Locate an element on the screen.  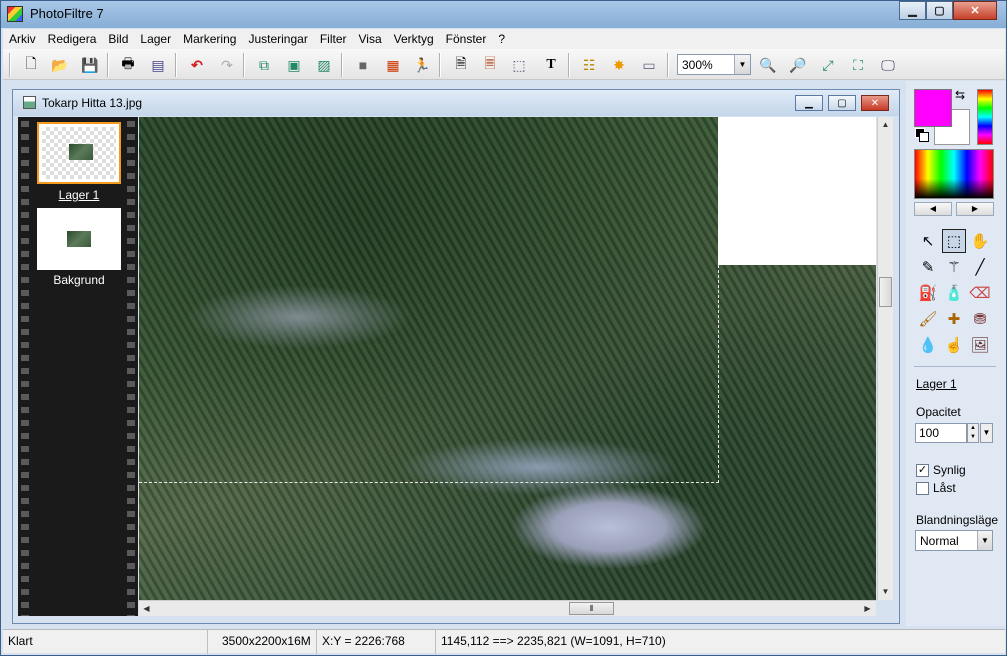
reset-colors-icon is located at coordinates (922, 135).